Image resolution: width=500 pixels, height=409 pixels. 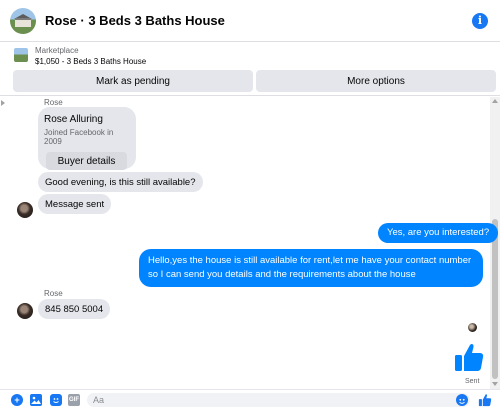 What do you see at coordinates (3, 103) in the screenshot?
I see `scroll-left-arrow-icon` at bounding box center [3, 103].